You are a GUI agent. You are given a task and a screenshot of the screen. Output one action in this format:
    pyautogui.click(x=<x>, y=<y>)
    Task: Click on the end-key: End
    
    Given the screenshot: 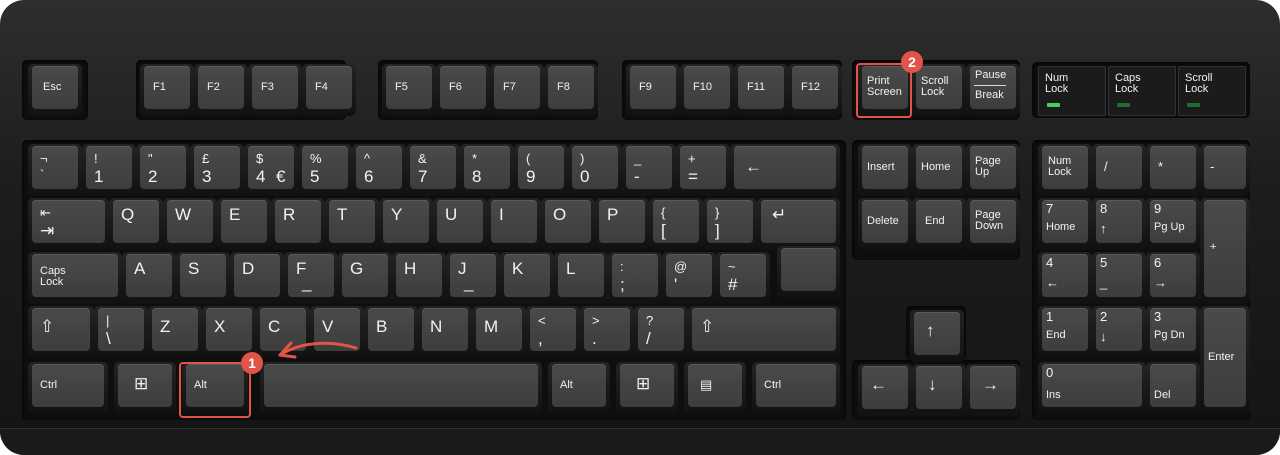 What is the action you would take?
    pyautogui.click(x=939, y=224)
    